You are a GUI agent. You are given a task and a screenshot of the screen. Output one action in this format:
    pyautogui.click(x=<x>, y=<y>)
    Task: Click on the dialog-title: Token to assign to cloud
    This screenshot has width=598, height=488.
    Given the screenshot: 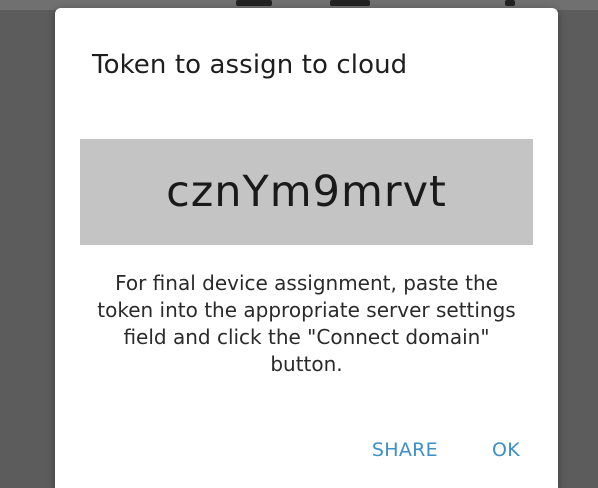 What is the action you would take?
    pyautogui.click(x=250, y=65)
    